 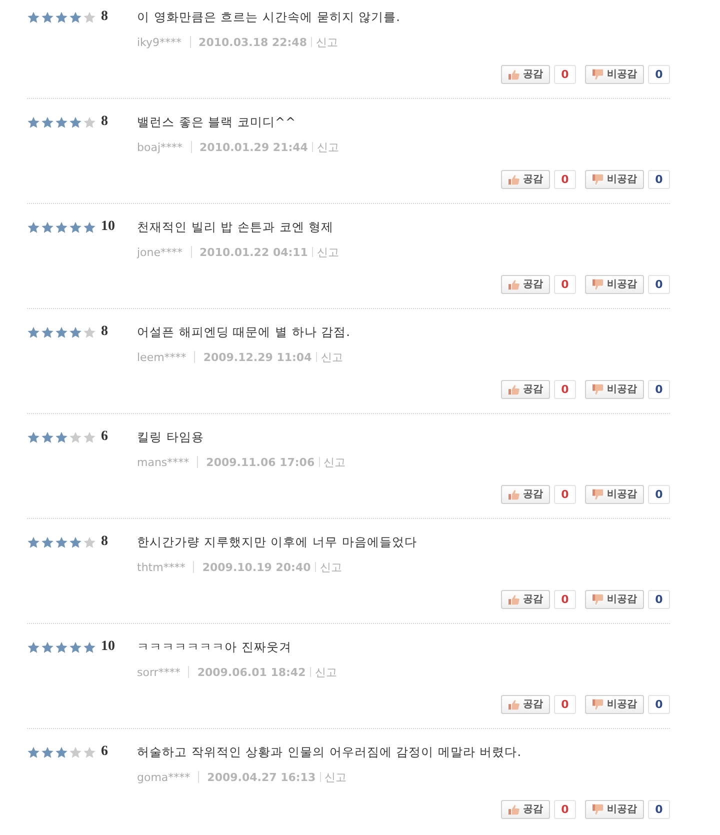 What do you see at coordinates (251, 672) in the screenshot?
I see `review-date: 2009.06.01 18:42` at bounding box center [251, 672].